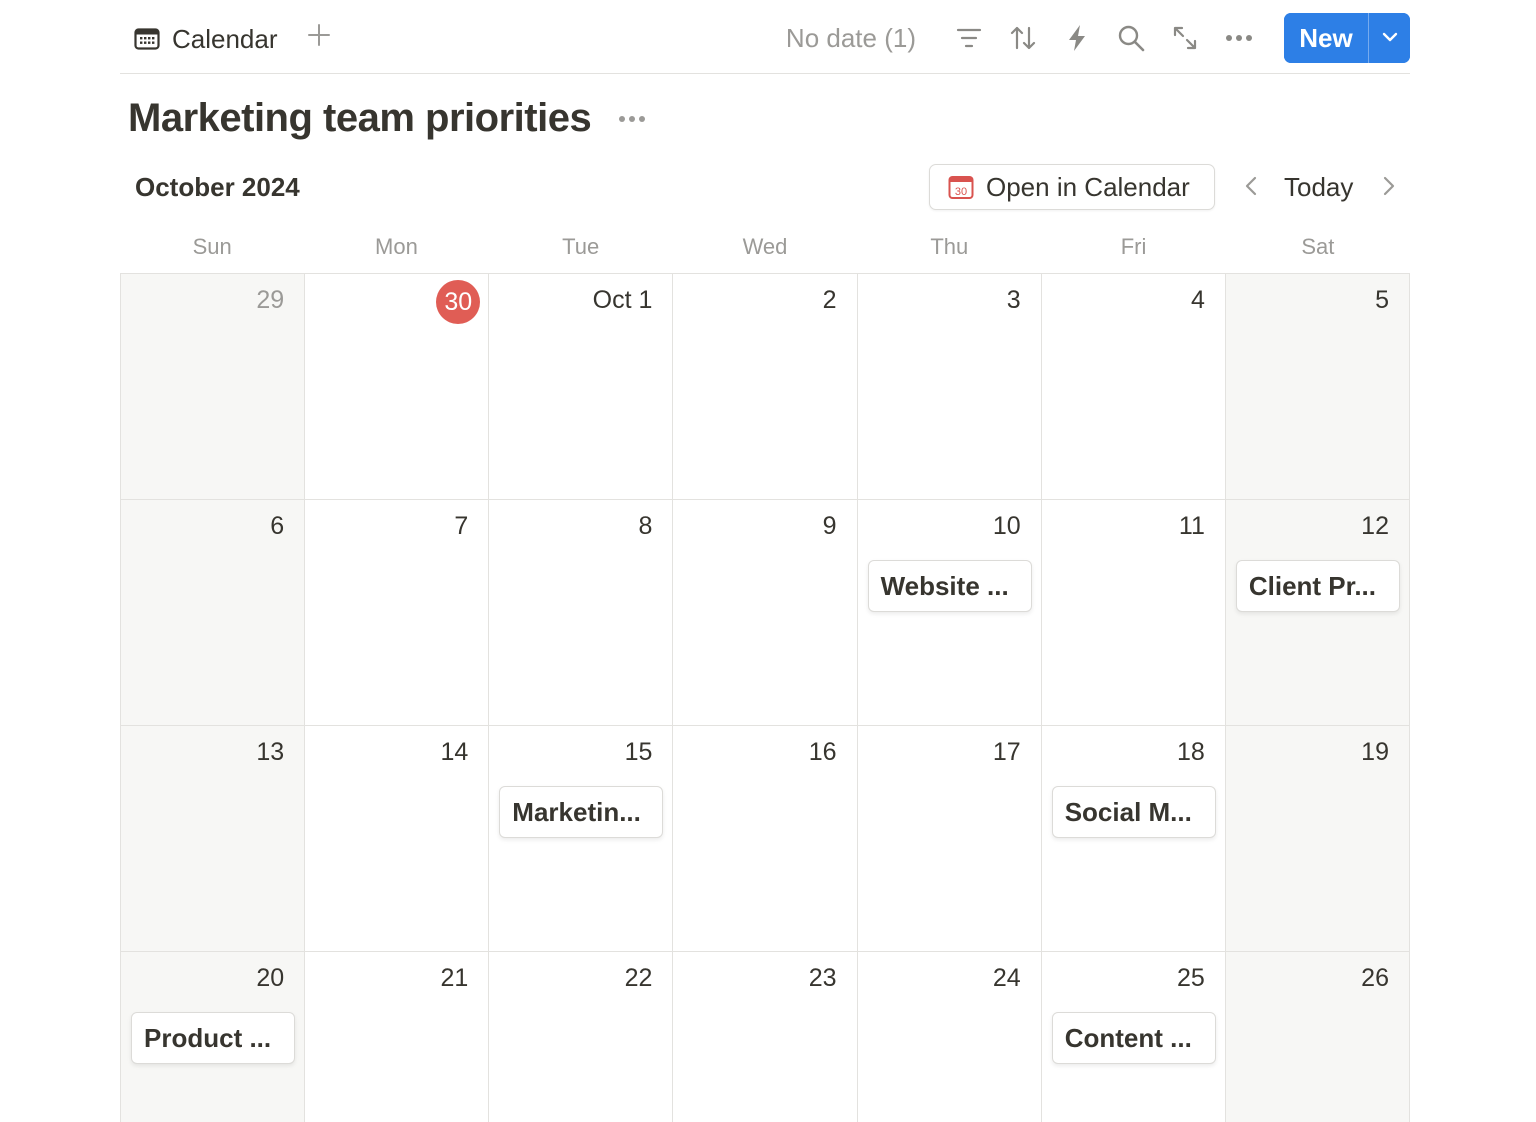 The image size is (1536, 1122). What do you see at coordinates (1375, 526) in the screenshot?
I see `day-number: 12` at bounding box center [1375, 526].